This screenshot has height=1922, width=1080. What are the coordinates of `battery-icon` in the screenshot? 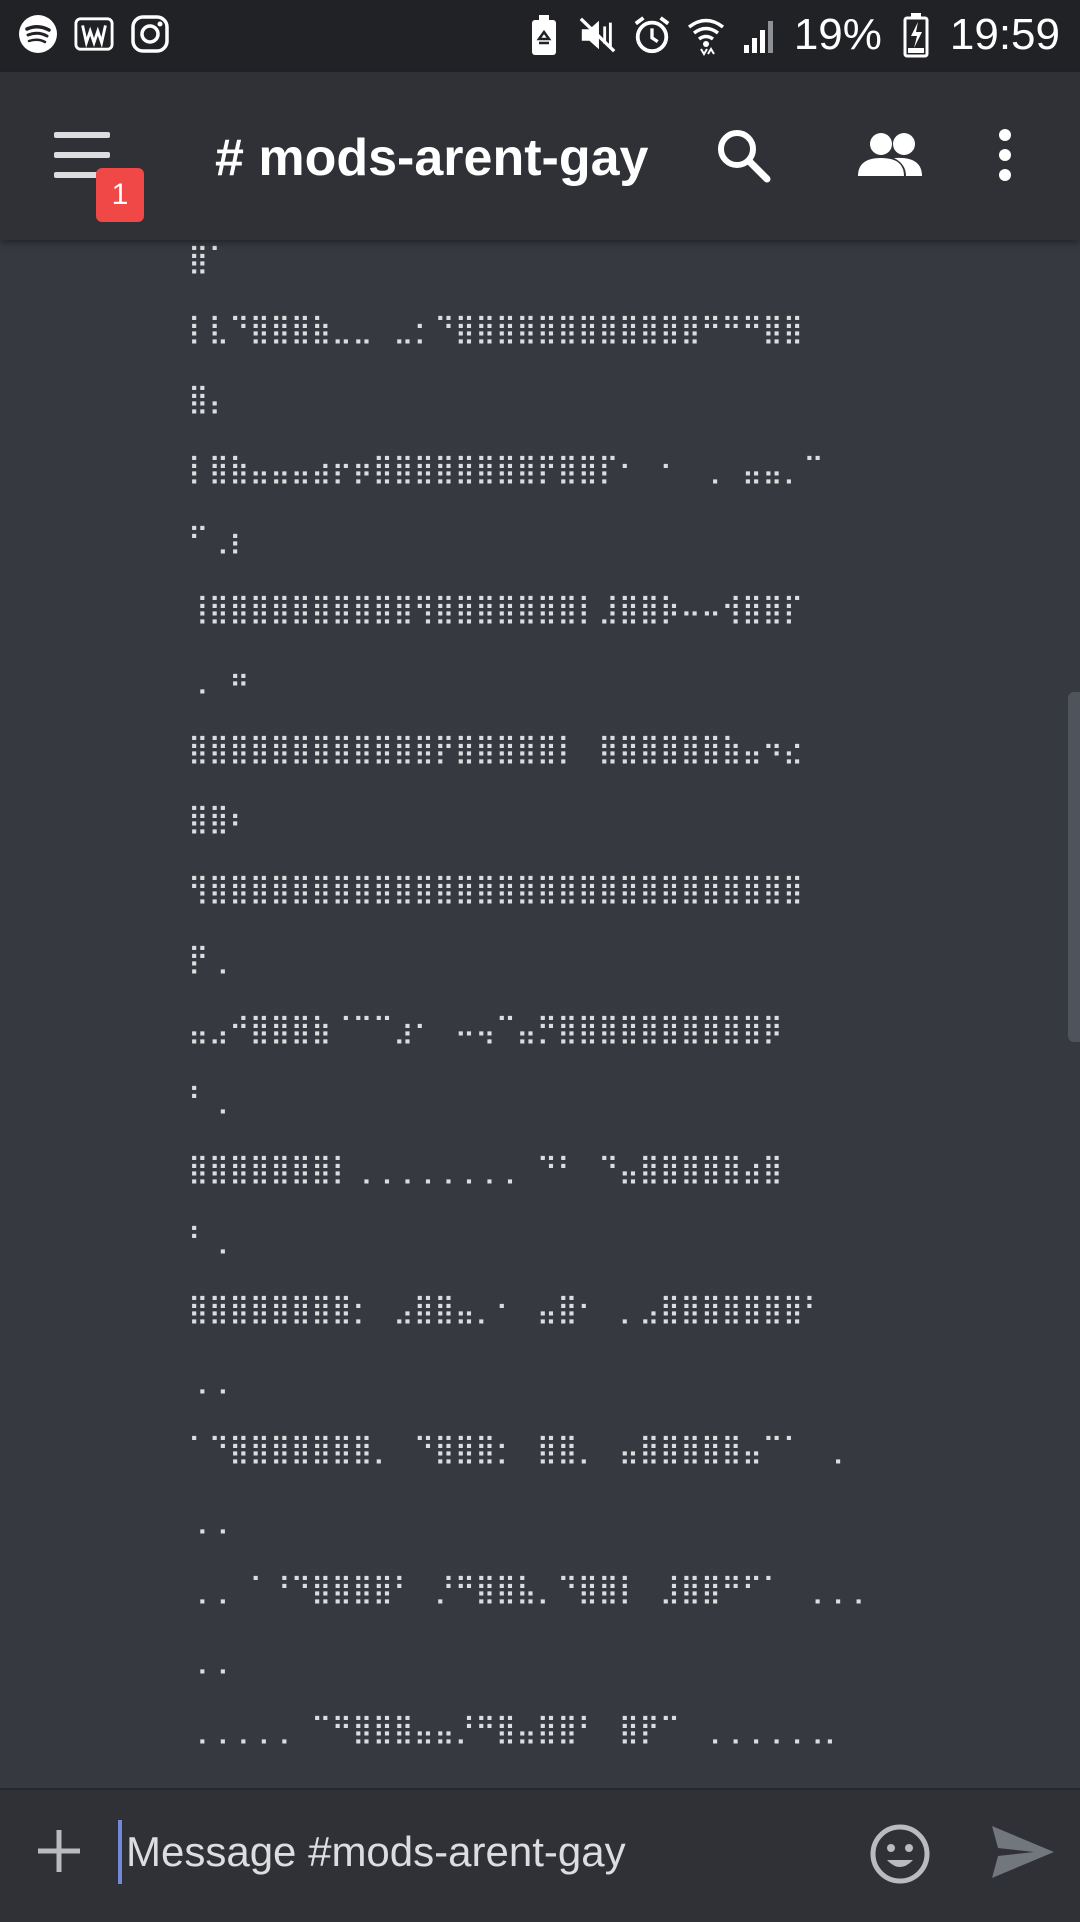 It's located at (916, 35).